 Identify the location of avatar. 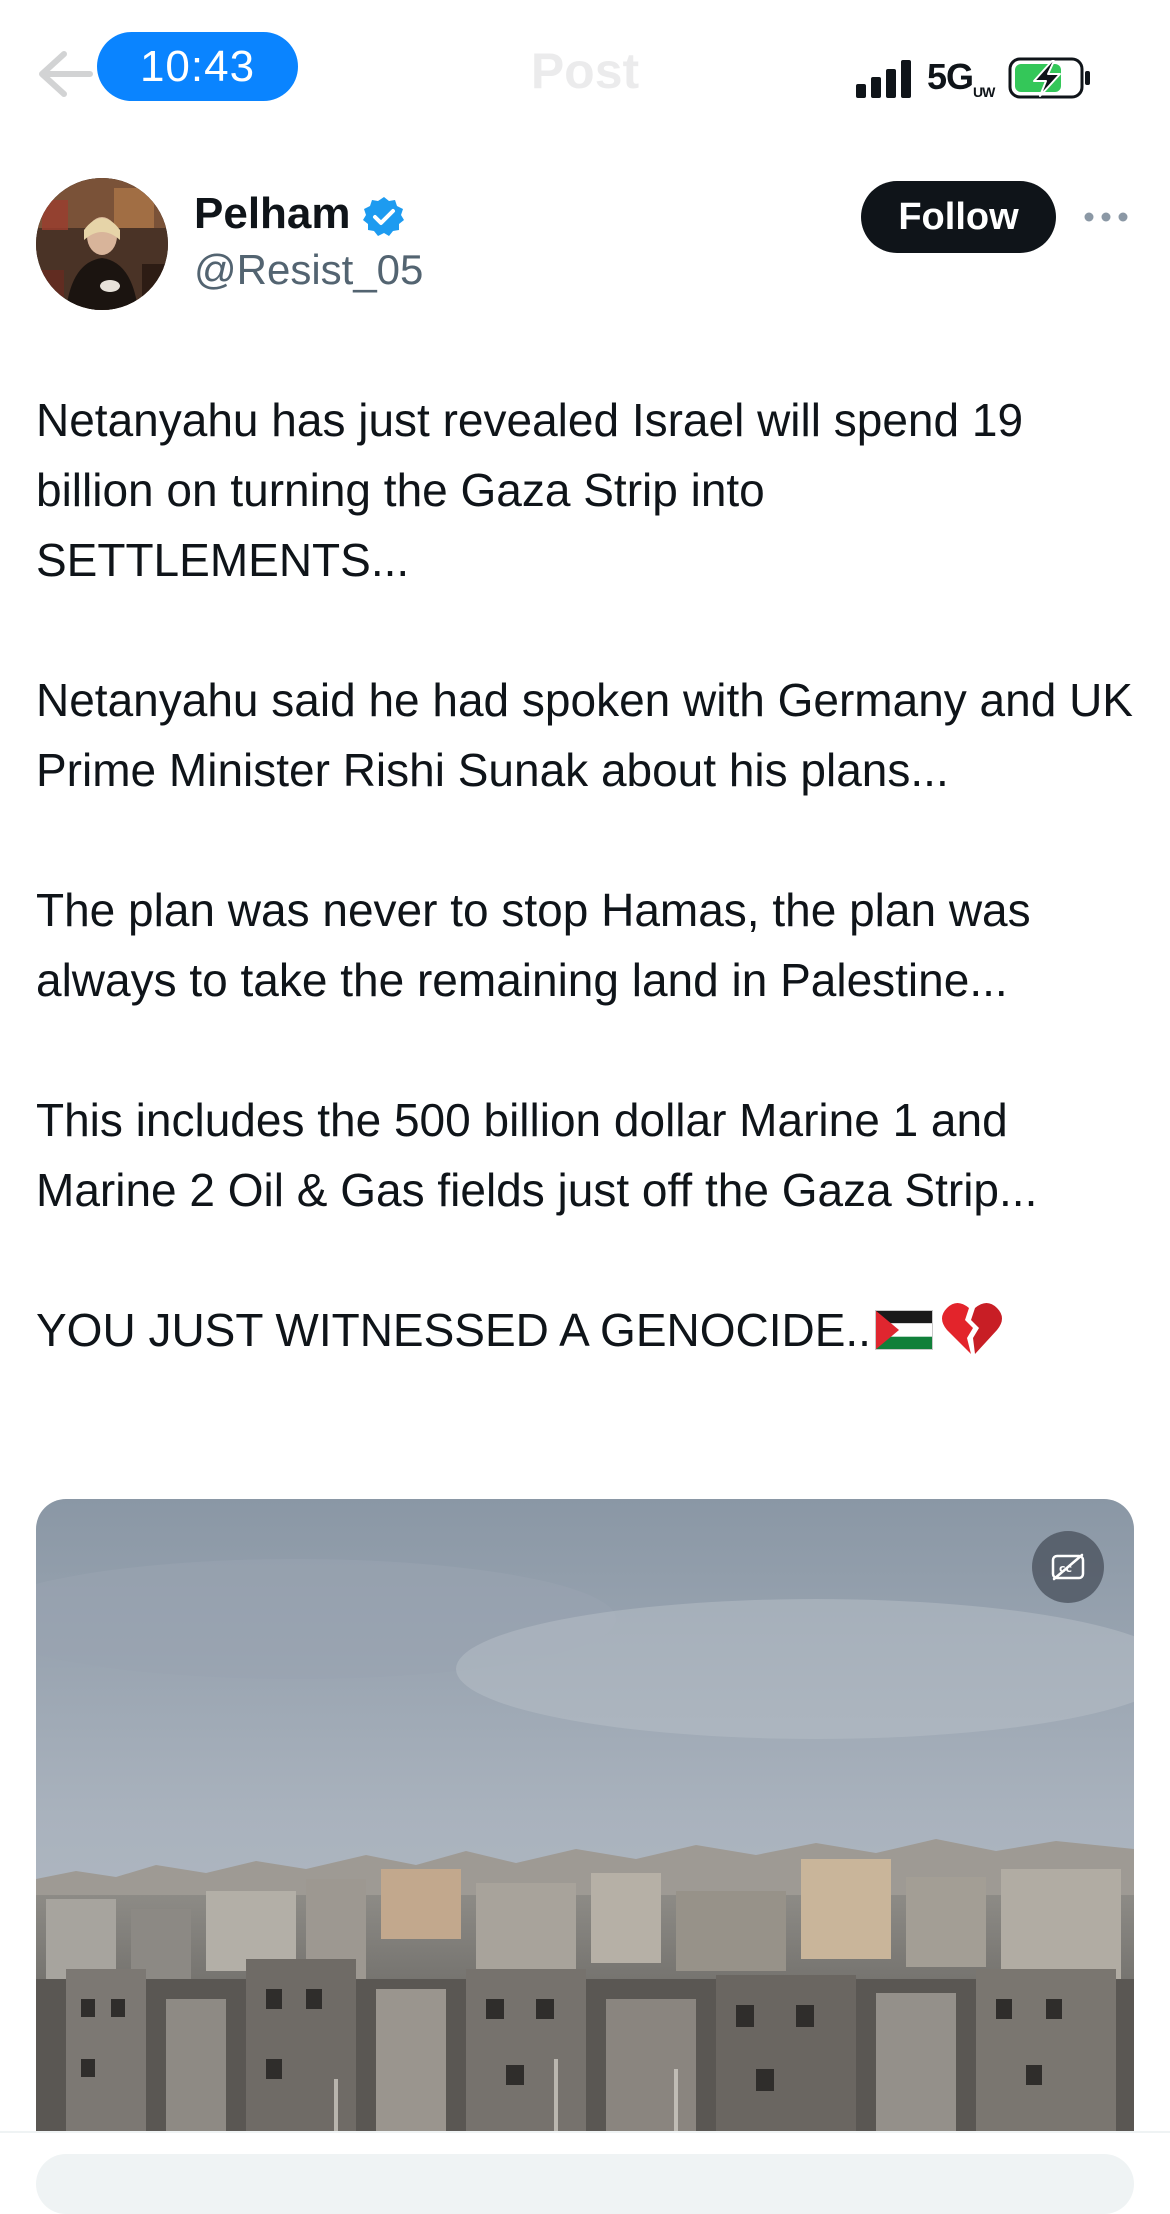
(102, 244).